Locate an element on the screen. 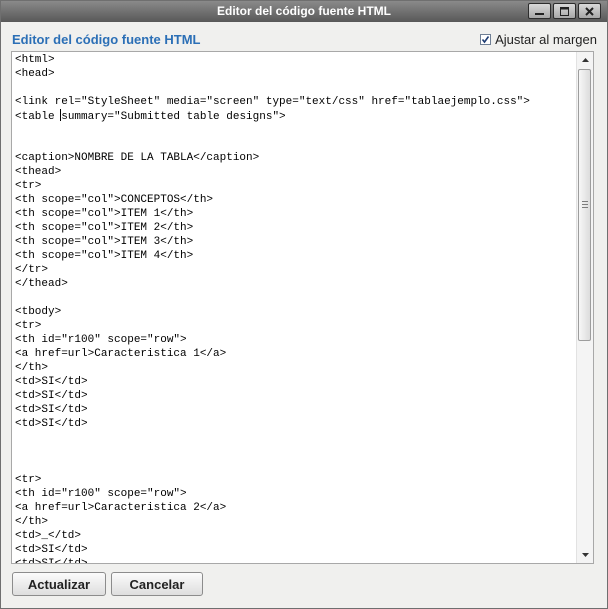  code-line: <a href=url>Caracteristica 2</a> is located at coordinates (121, 508).